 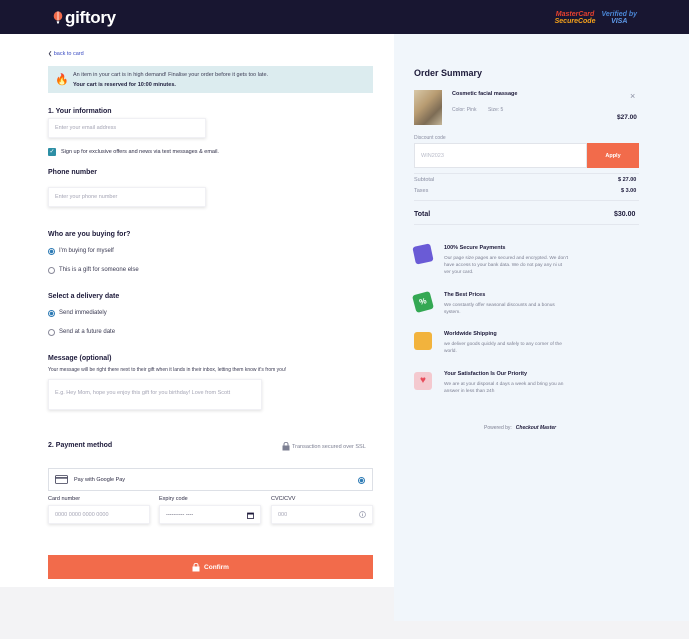 What do you see at coordinates (51, 270) in the screenshot?
I see `radio-gift-for-someone` at bounding box center [51, 270].